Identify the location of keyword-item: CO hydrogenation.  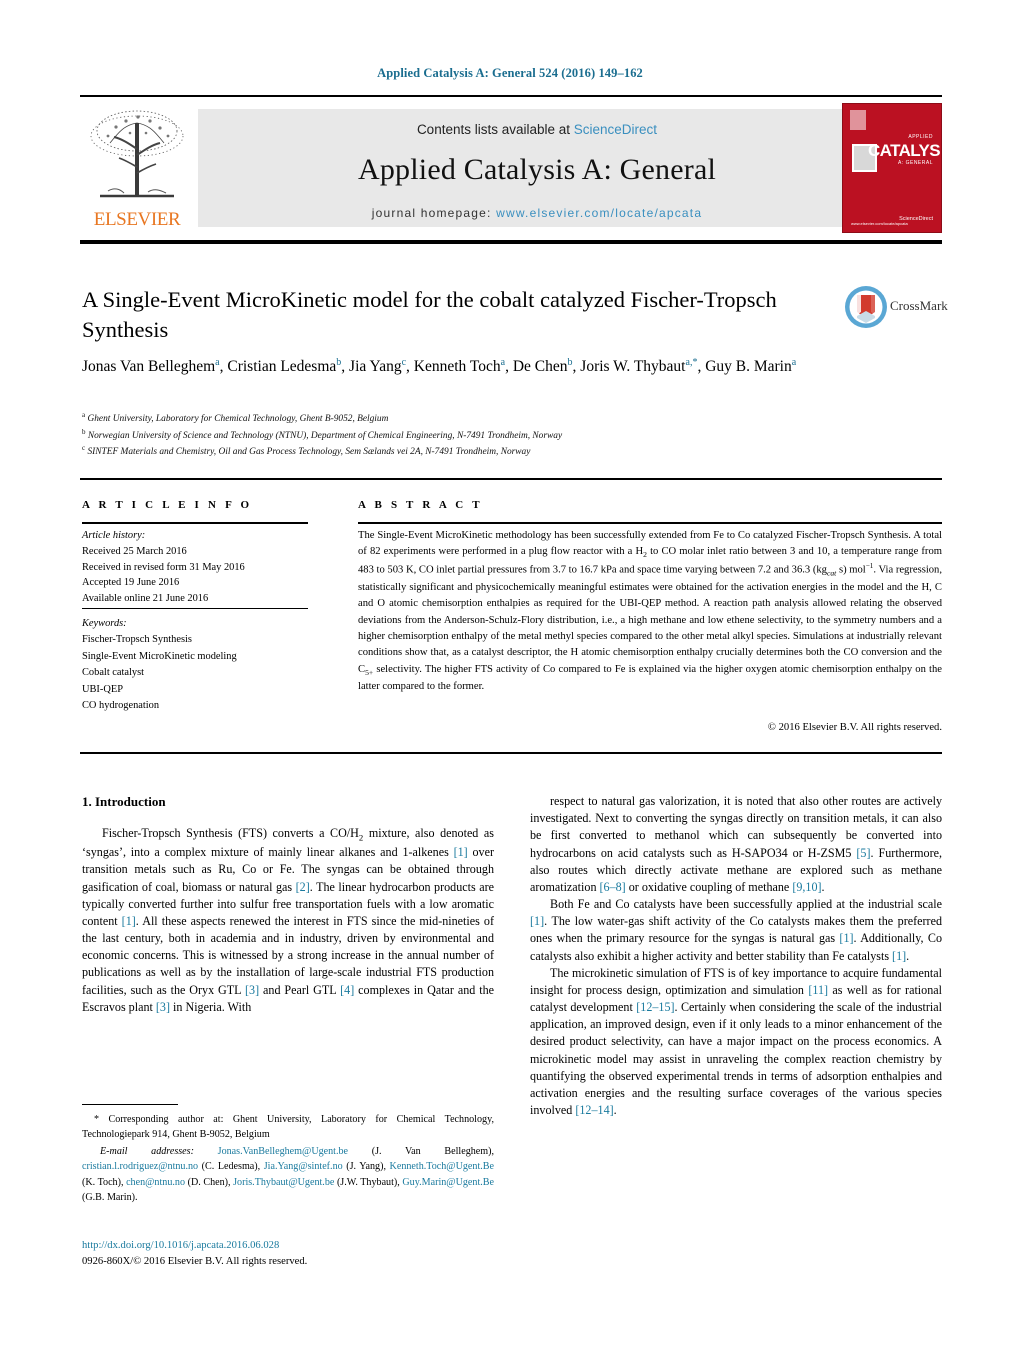
(121, 706).